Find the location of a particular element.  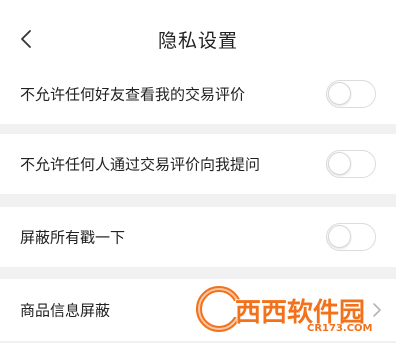

hide-reviews-from-friends-toggle is located at coordinates (351, 94).